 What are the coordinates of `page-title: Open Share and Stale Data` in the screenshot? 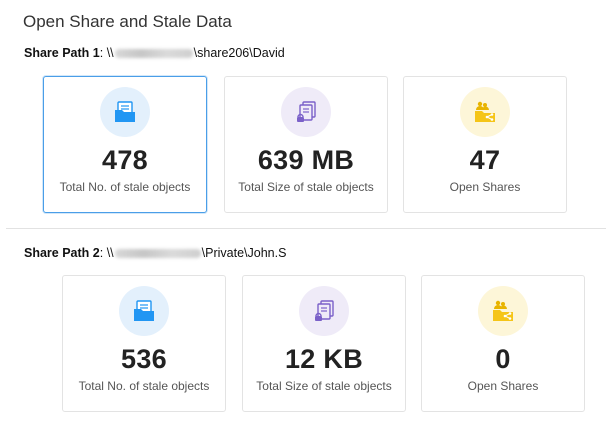 It's located at (127, 21).